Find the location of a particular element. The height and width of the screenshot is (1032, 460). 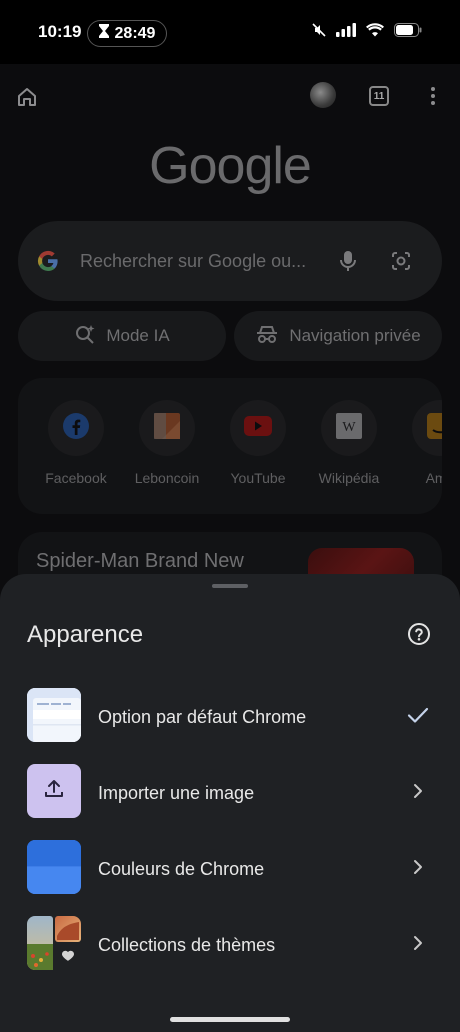

feed-card-title: Spider-Man Brand New is located at coordinates (140, 561).